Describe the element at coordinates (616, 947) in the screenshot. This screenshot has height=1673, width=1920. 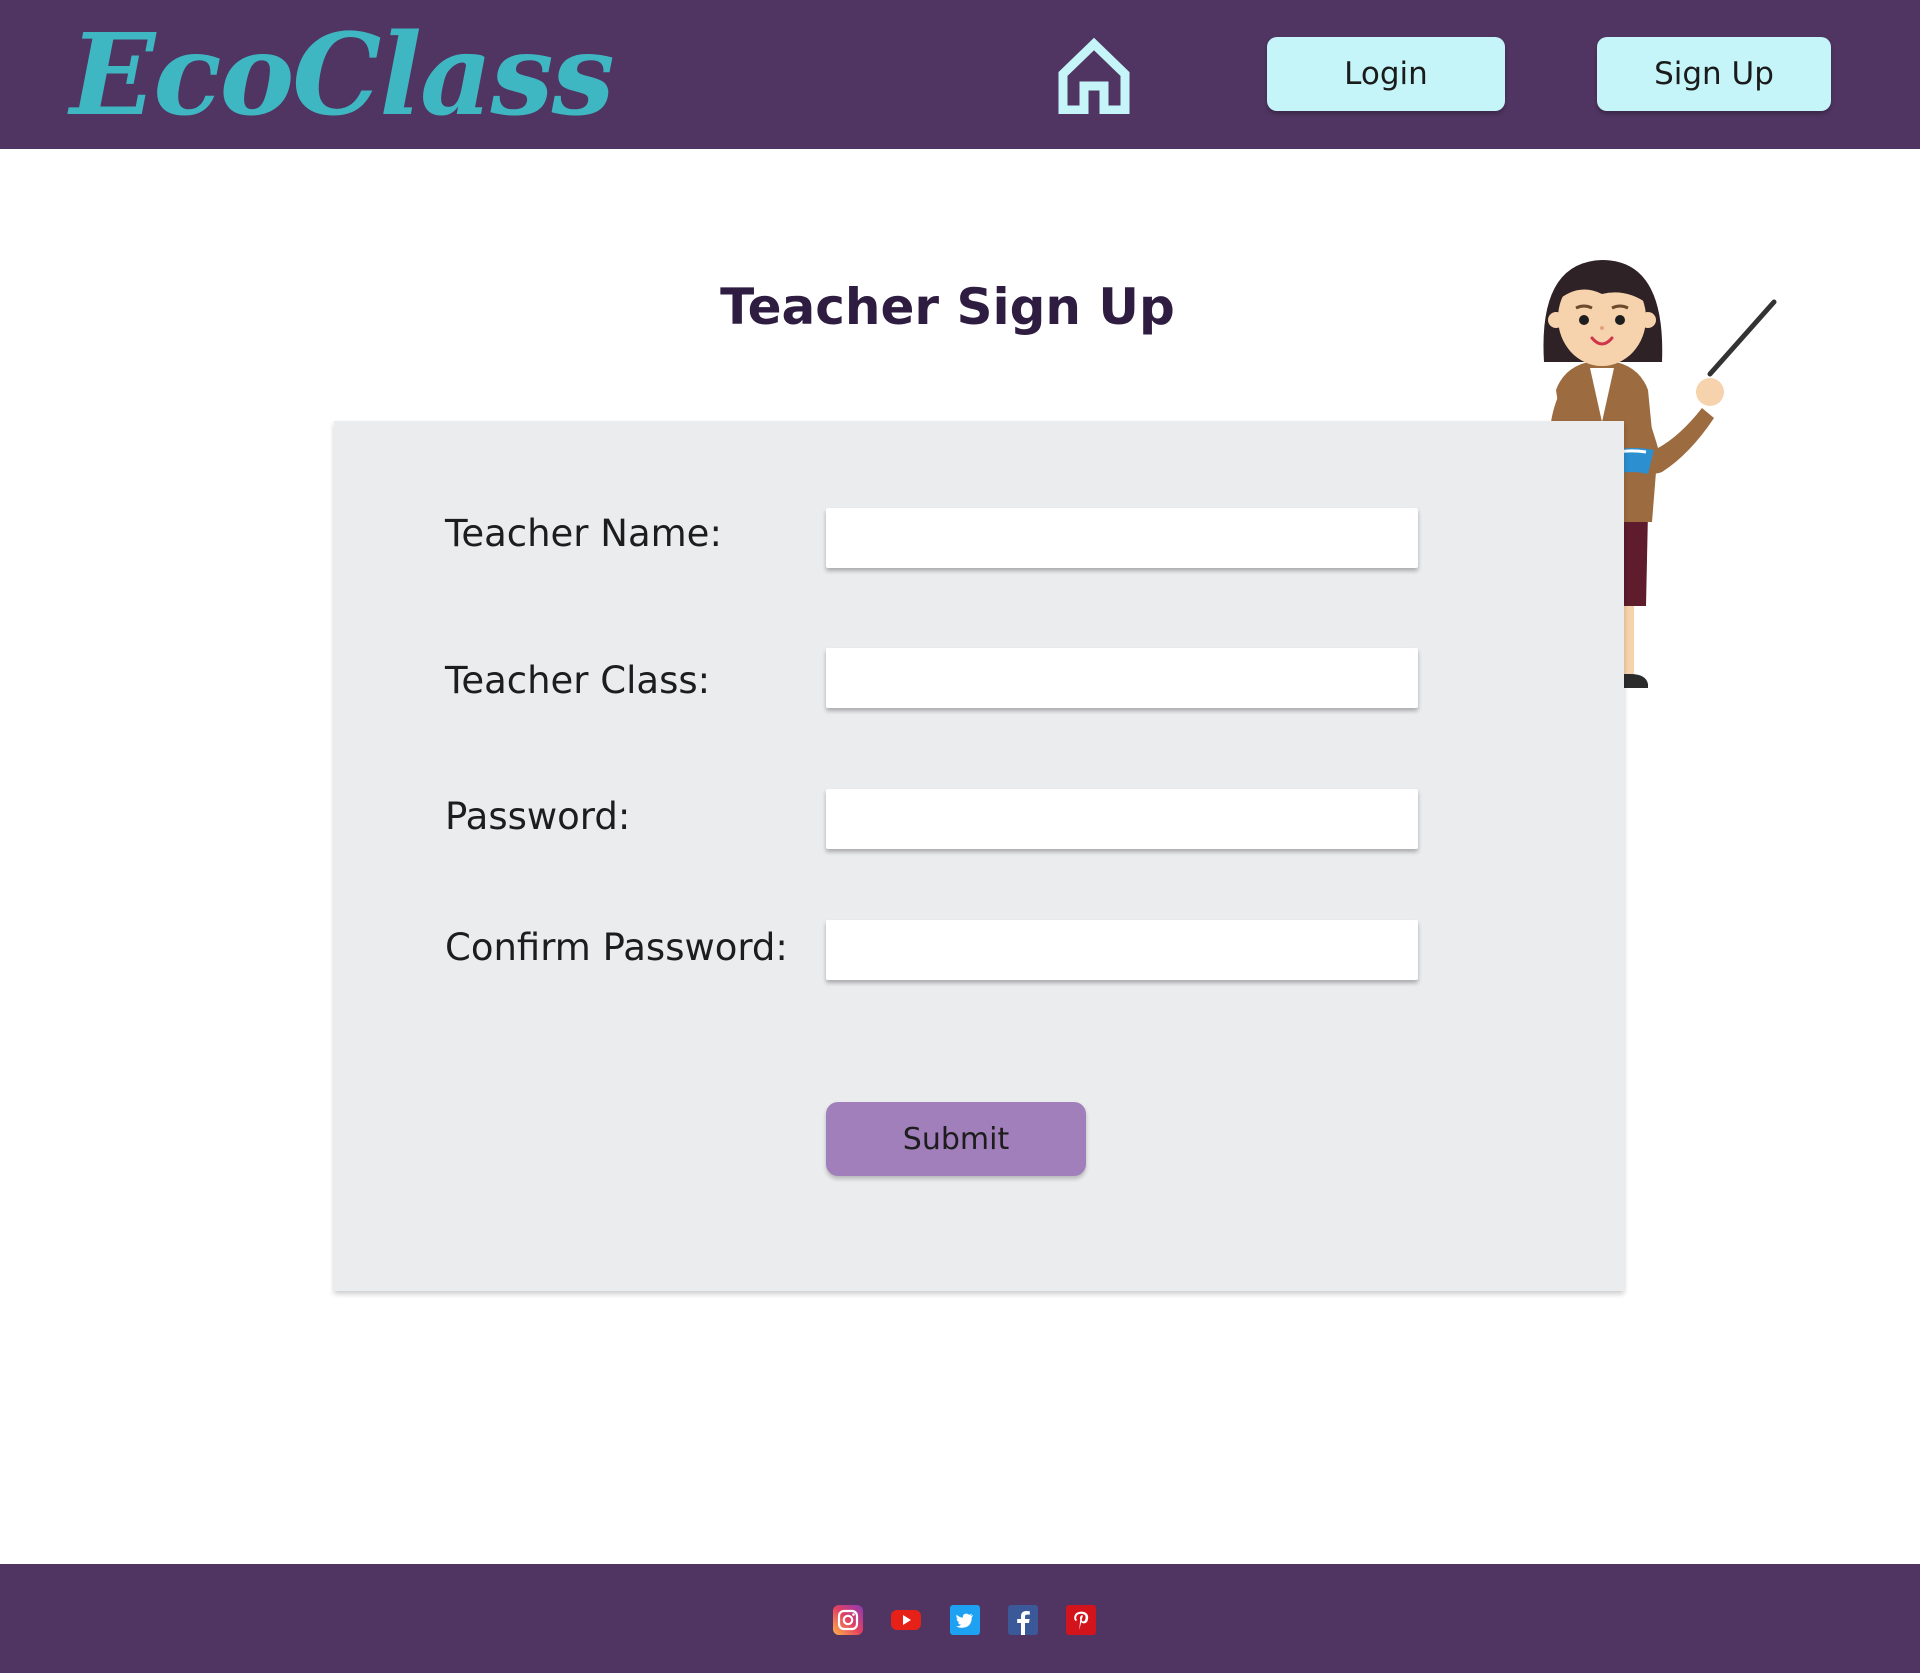
I see `confirm-password-label: Confirm Password:` at that location.